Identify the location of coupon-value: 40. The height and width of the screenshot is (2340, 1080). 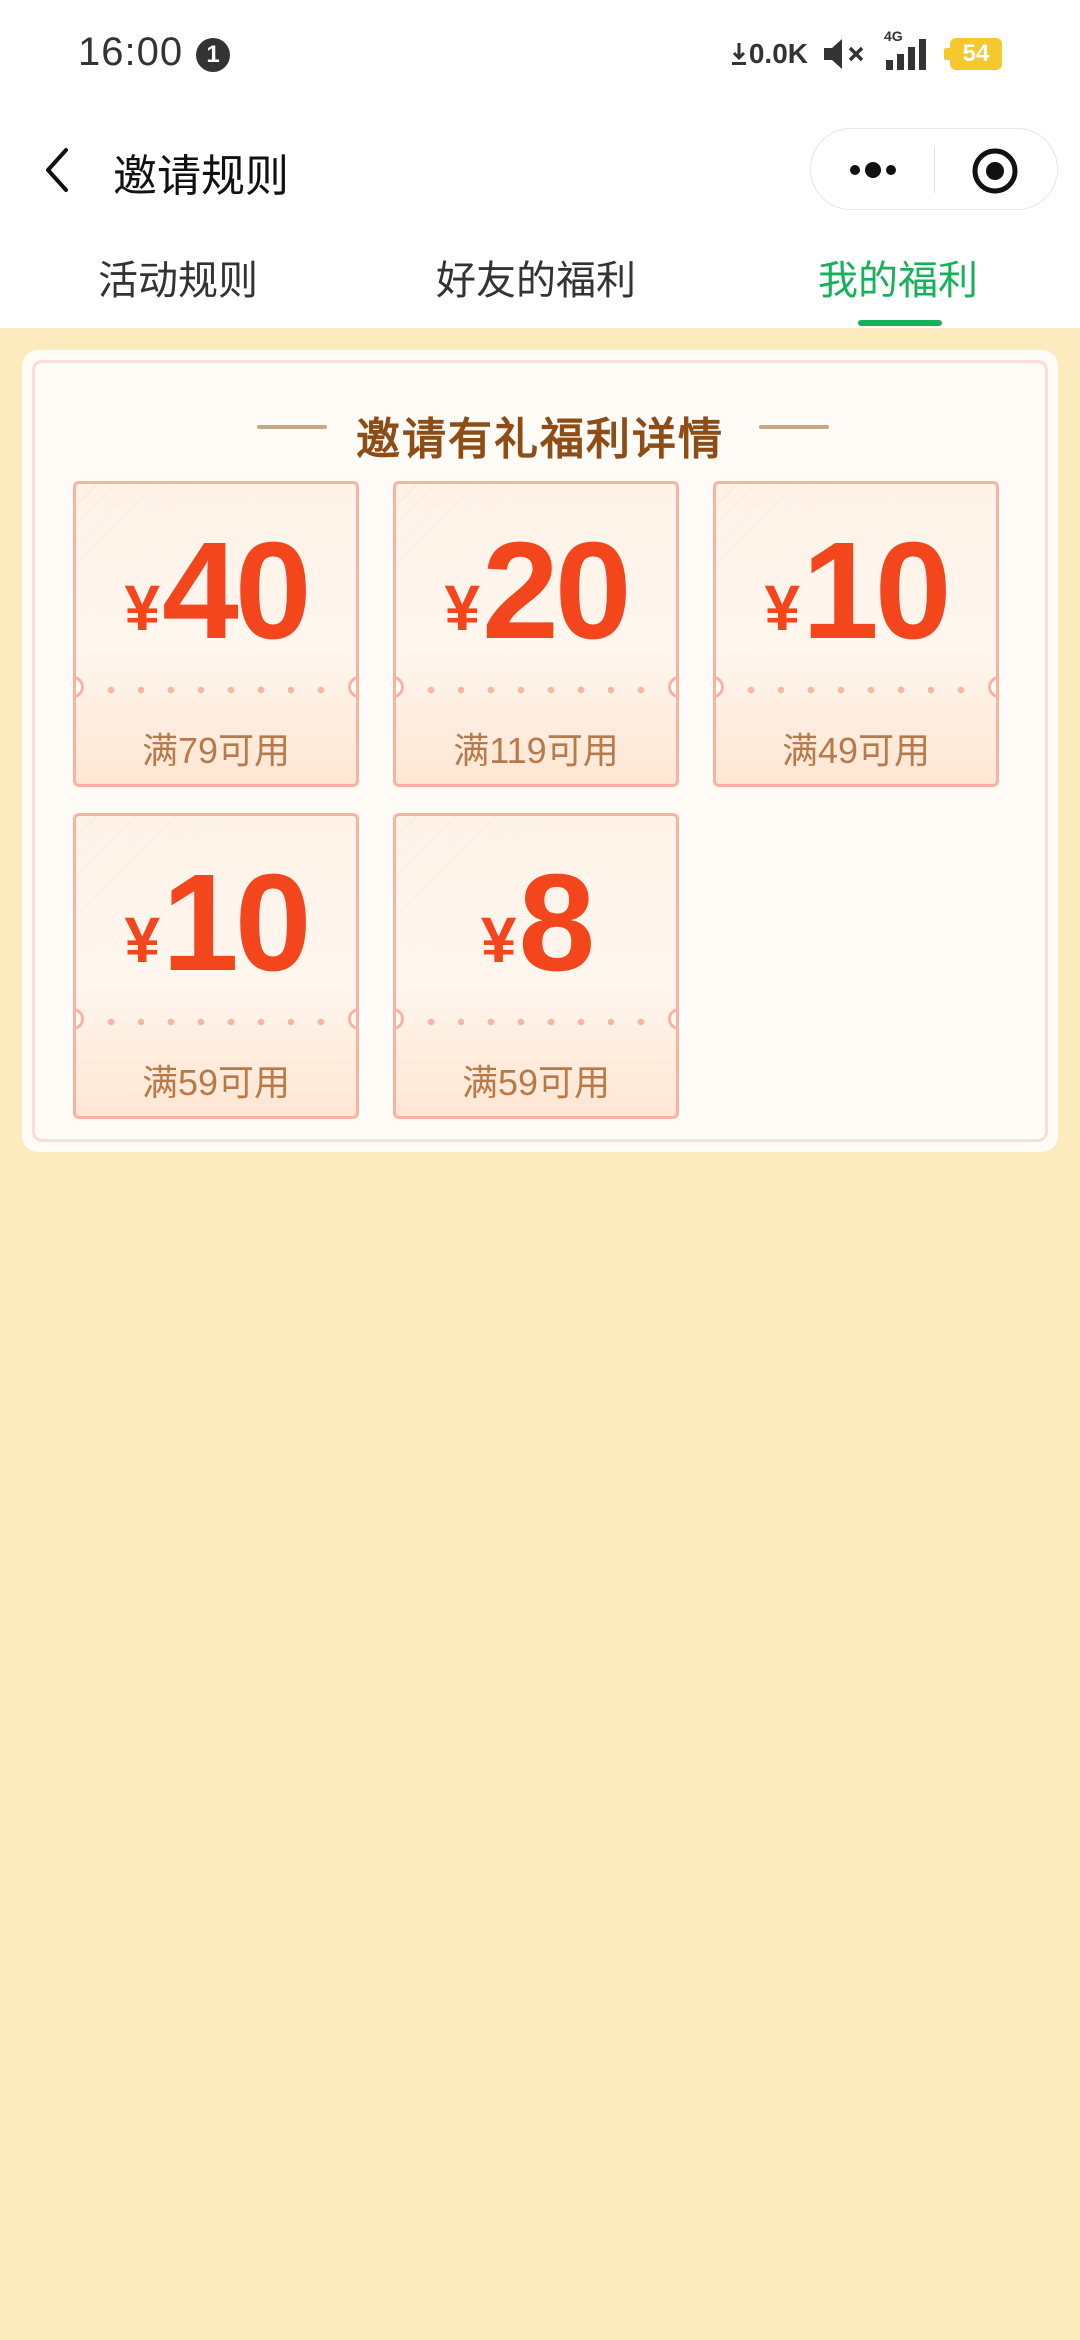
(236, 591).